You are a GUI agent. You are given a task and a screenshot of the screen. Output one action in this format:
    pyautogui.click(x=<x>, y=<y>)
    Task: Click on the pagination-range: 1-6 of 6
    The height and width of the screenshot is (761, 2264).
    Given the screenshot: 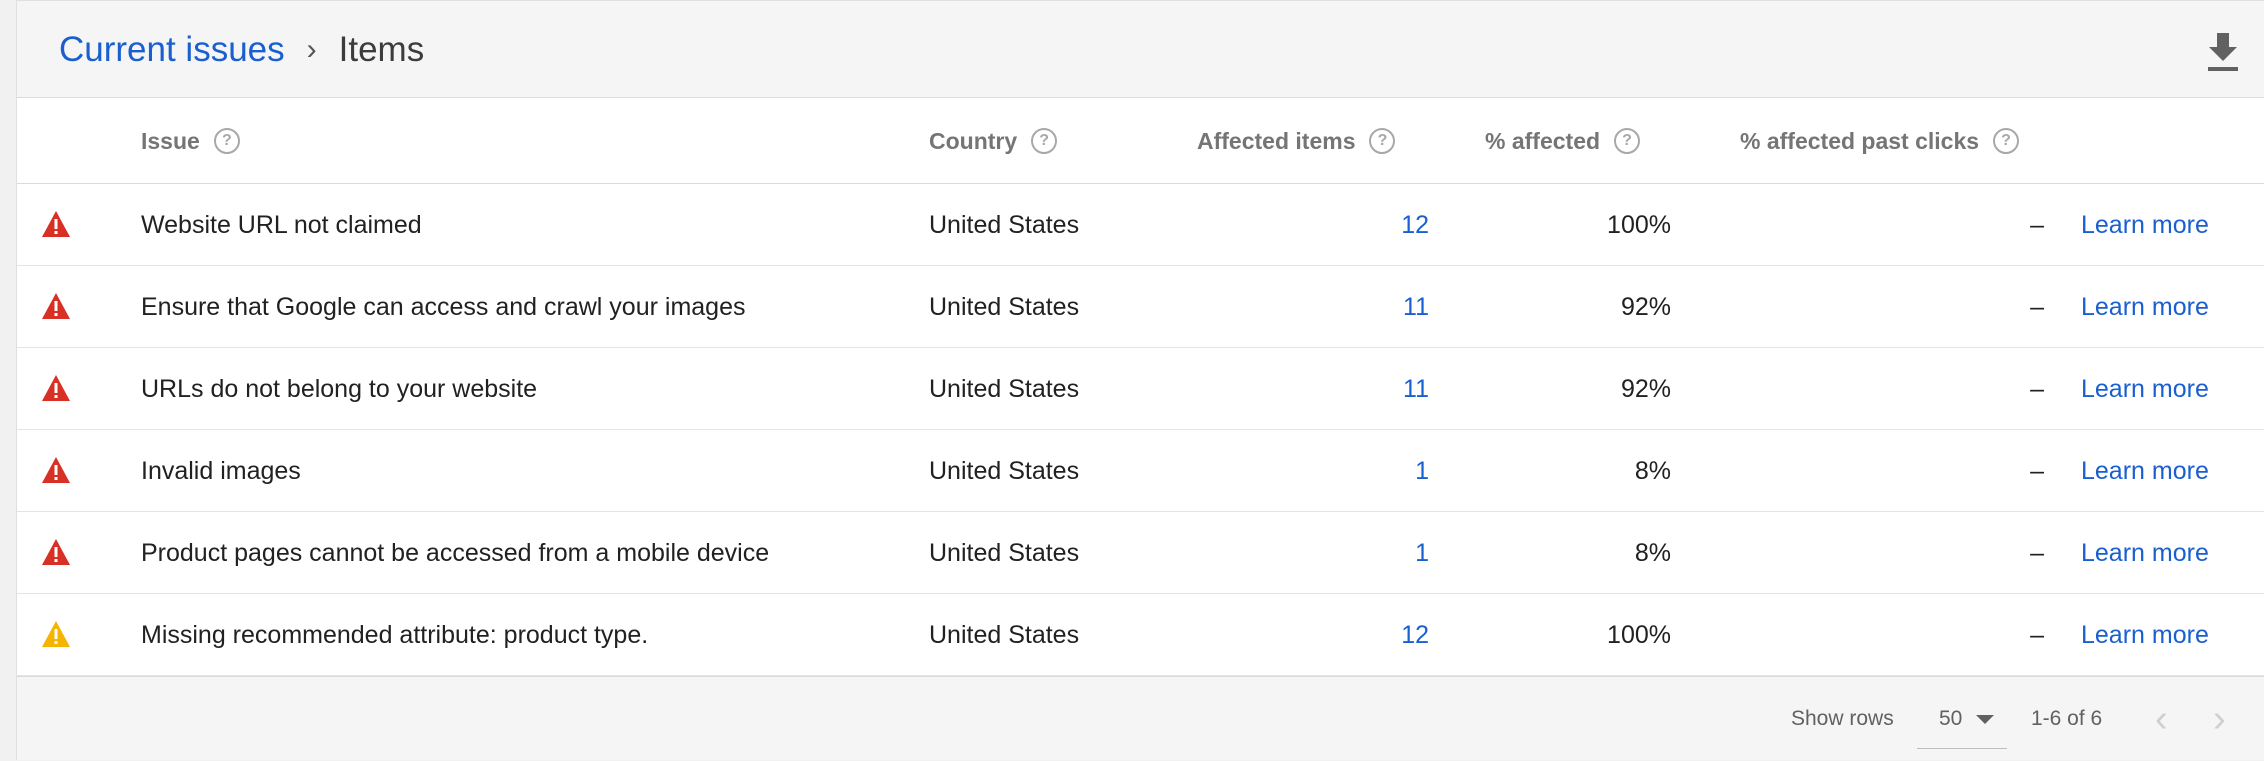 What is the action you would take?
    pyautogui.click(x=2067, y=718)
    